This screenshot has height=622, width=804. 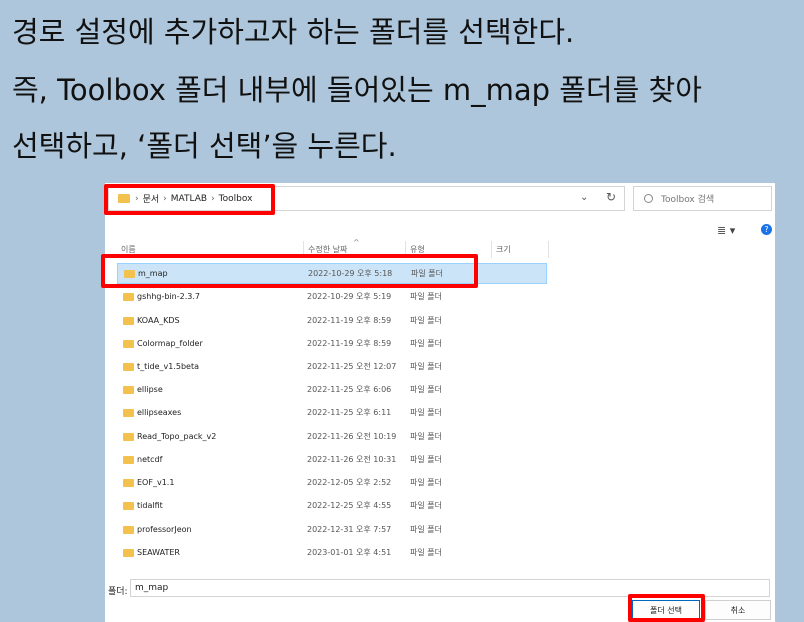 I want to click on instruction-line-1: 경로 설정에 추가하고자 하는 폴더를 선택한다., so click(x=293, y=32).